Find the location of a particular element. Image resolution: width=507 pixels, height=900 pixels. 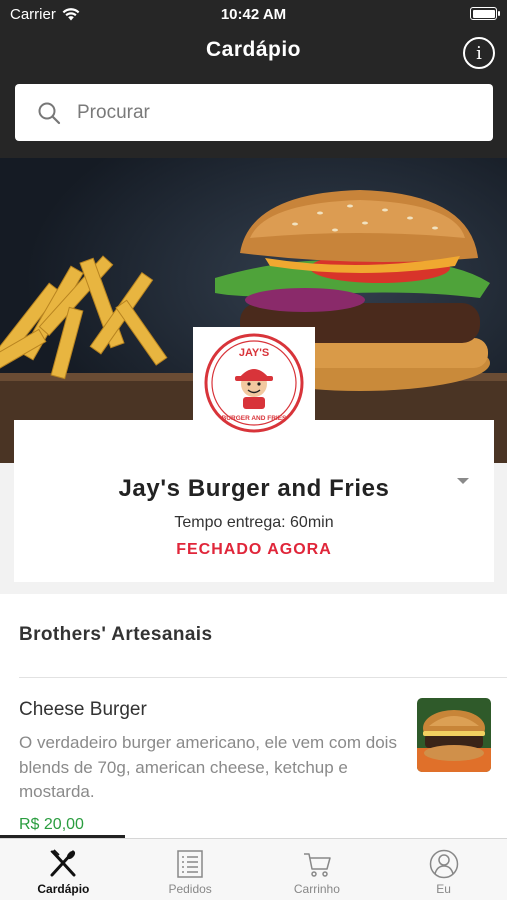

tab-pedidos: Pedidos is located at coordinates (190, 869).